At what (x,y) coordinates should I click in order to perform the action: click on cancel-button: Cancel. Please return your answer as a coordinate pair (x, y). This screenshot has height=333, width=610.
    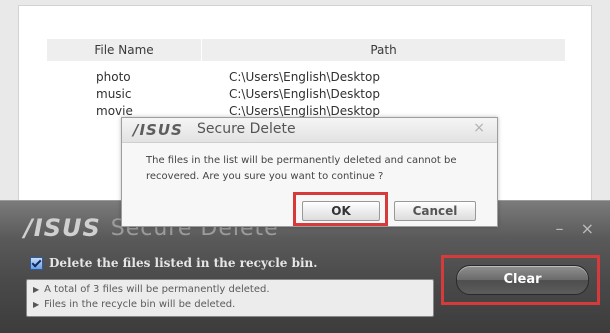
    Looking at the image, I should click on (435, 211).